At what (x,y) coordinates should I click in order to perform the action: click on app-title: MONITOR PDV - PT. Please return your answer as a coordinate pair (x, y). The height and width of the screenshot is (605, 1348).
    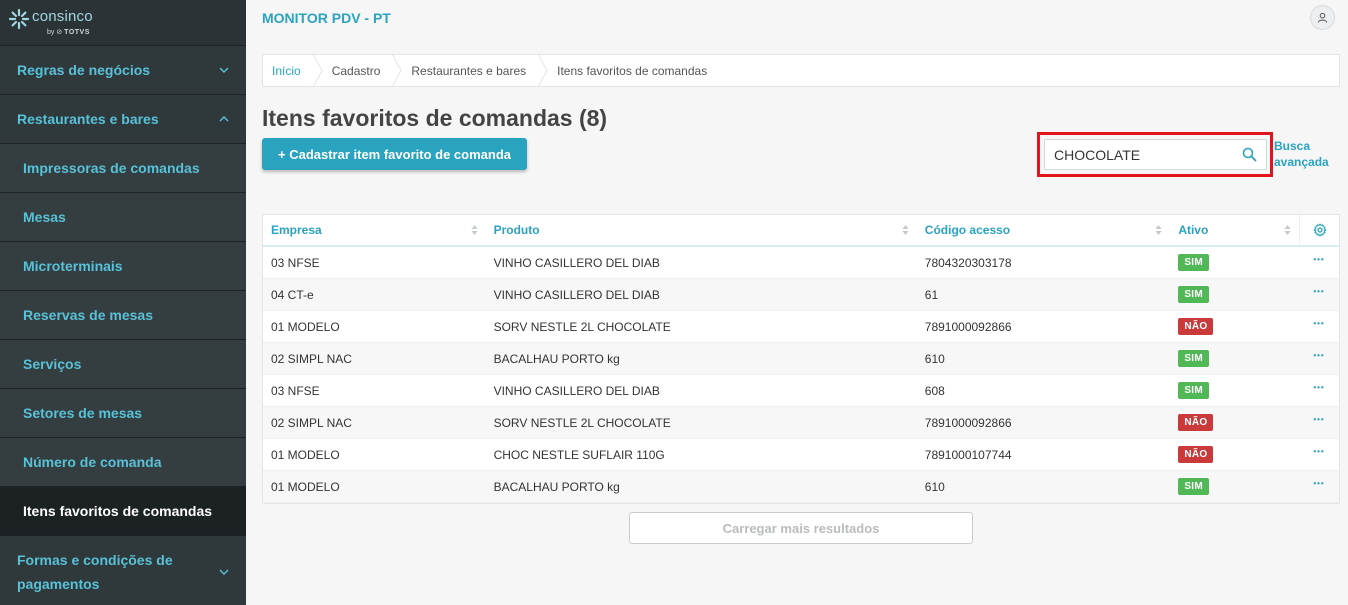
    Looking at the image, I should click on (326, 18).